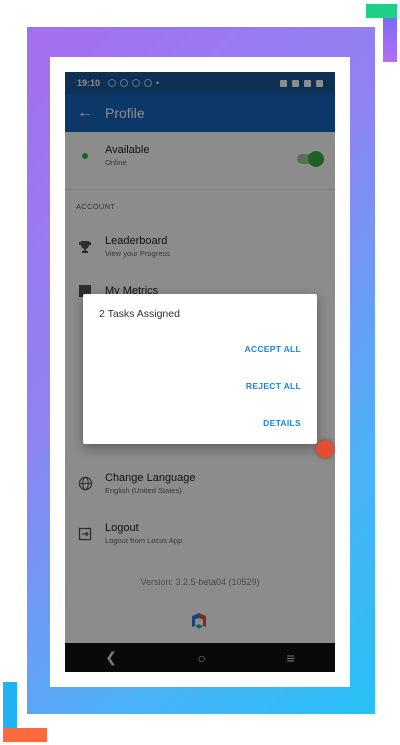  What do you see at coordinates (10, 705) in the screenshot?
I see `decorative-blue-bar` at bounding box center [10, 705].